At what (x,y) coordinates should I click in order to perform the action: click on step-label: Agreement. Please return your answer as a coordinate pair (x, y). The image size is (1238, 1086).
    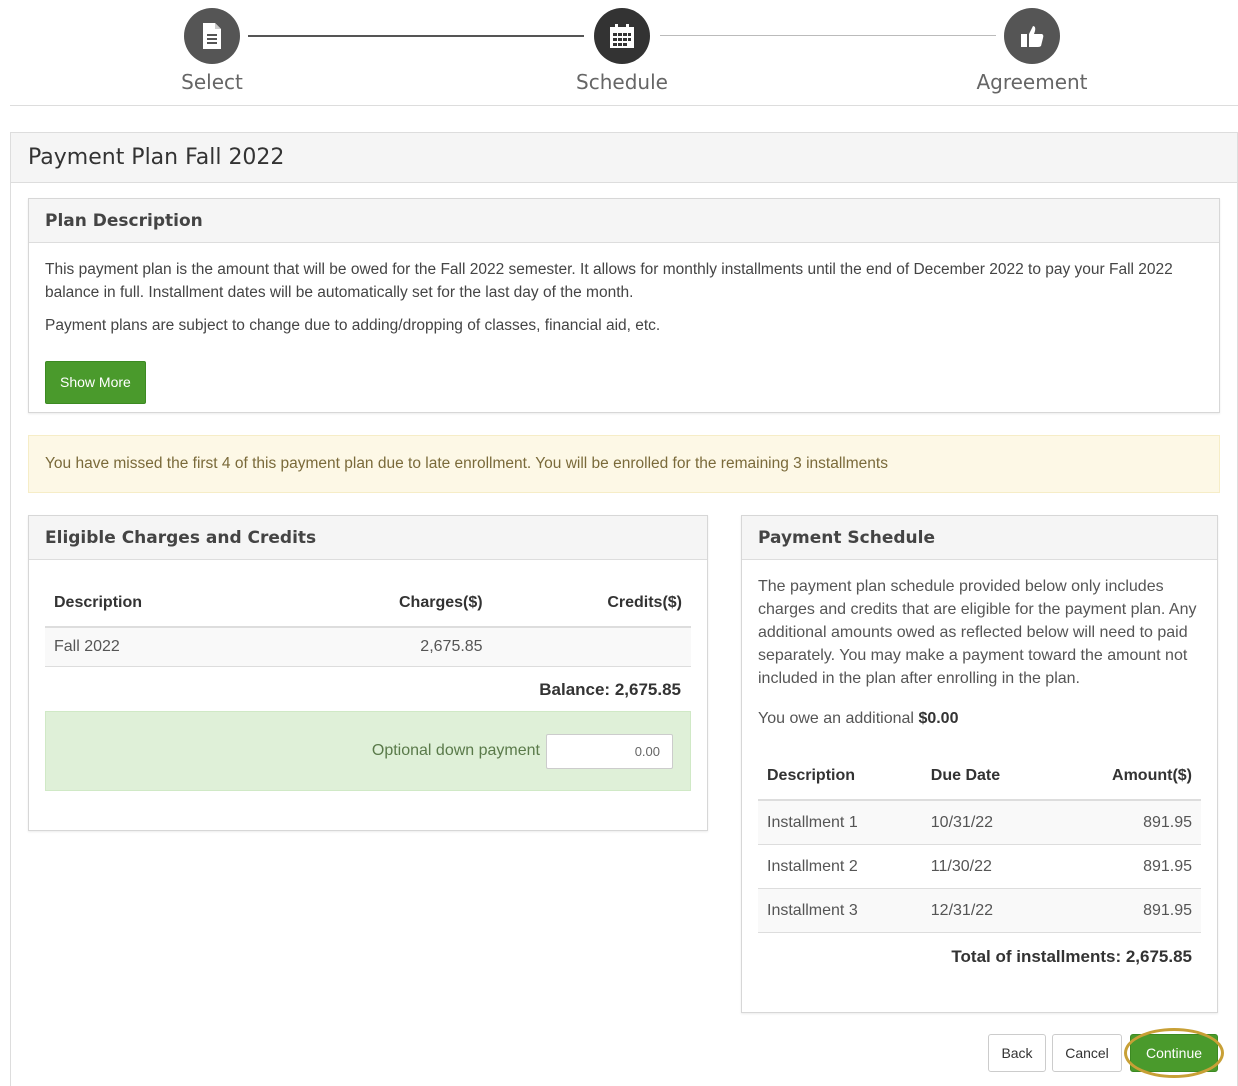
    Looking at the image, I should click on (1032, 82).